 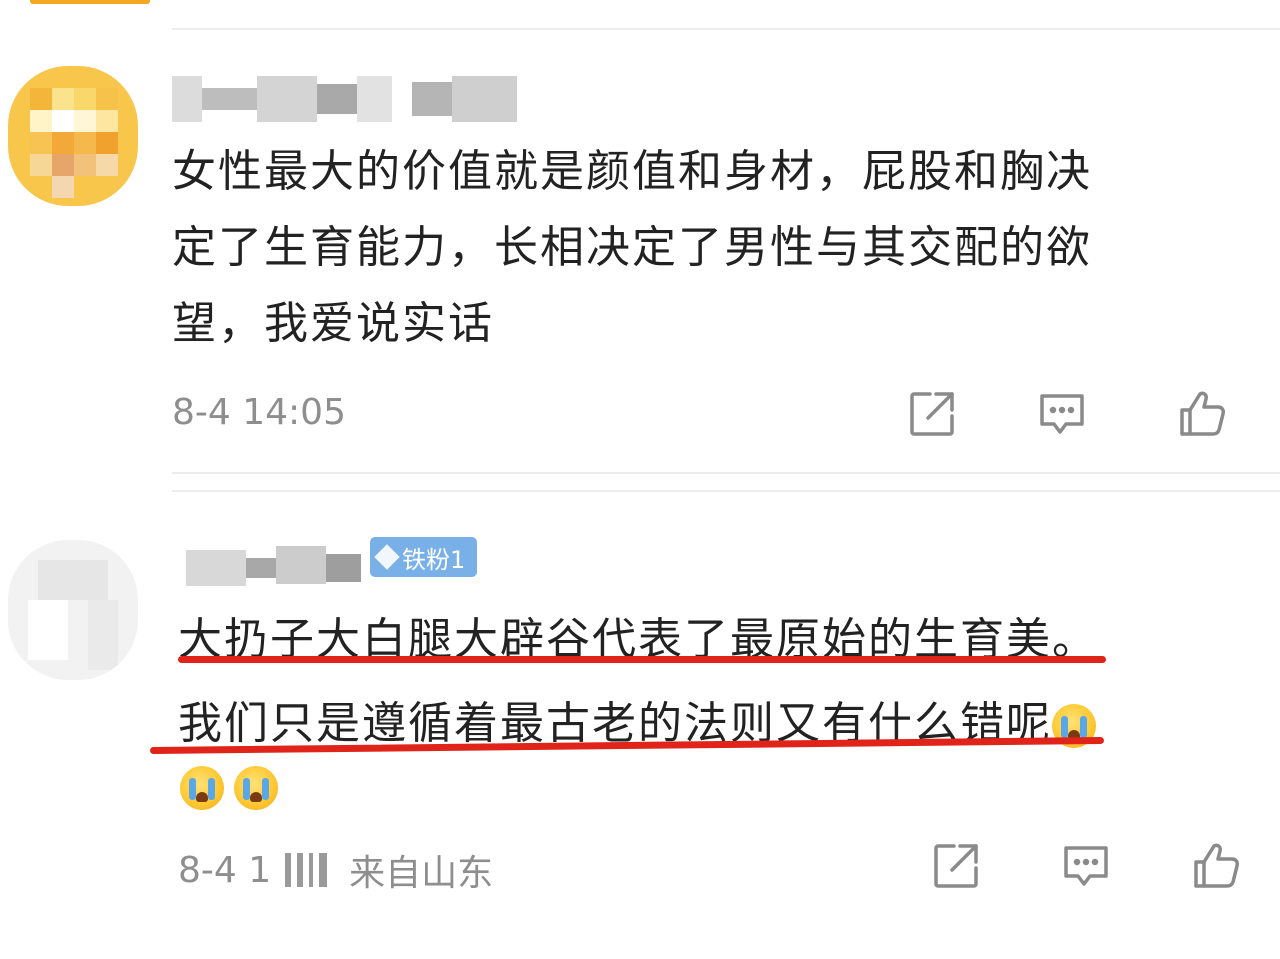 I want to click on diamond-icon, so click(x=387, y=557).